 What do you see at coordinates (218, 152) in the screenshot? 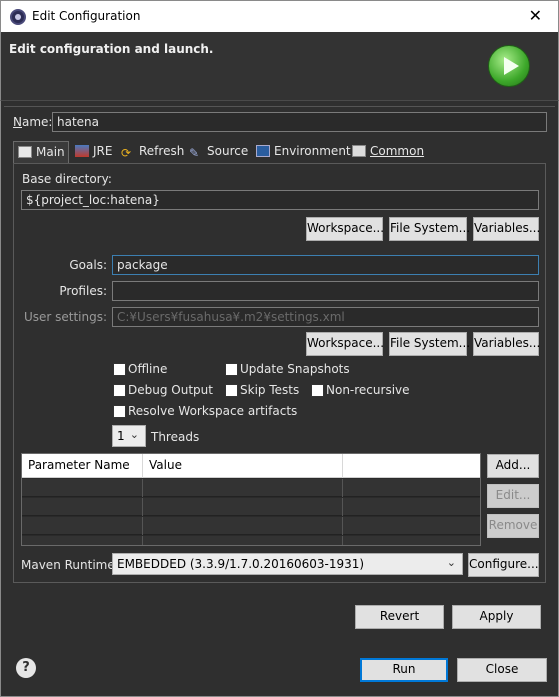
I see `tab-source: ✎ Source` at bounding box center [218, 152].